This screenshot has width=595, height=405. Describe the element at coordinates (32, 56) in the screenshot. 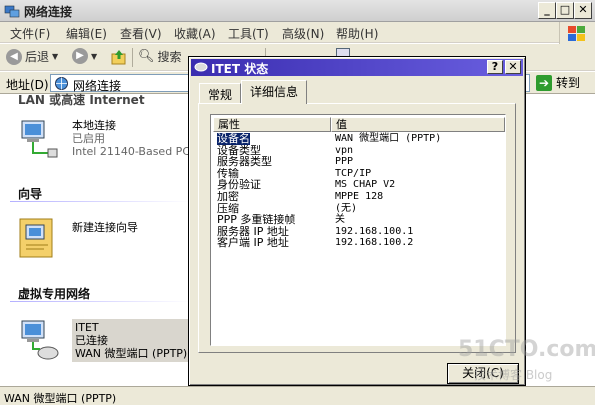

I see `back-button: ◀ 后退 ▼` at that location.